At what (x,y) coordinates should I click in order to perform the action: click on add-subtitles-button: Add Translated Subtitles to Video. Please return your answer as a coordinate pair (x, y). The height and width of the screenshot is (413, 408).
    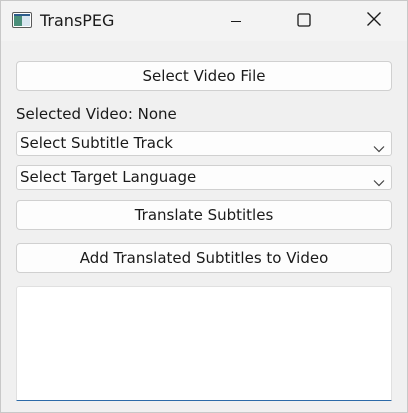
    Looking at the image, I should click on (204, 258).